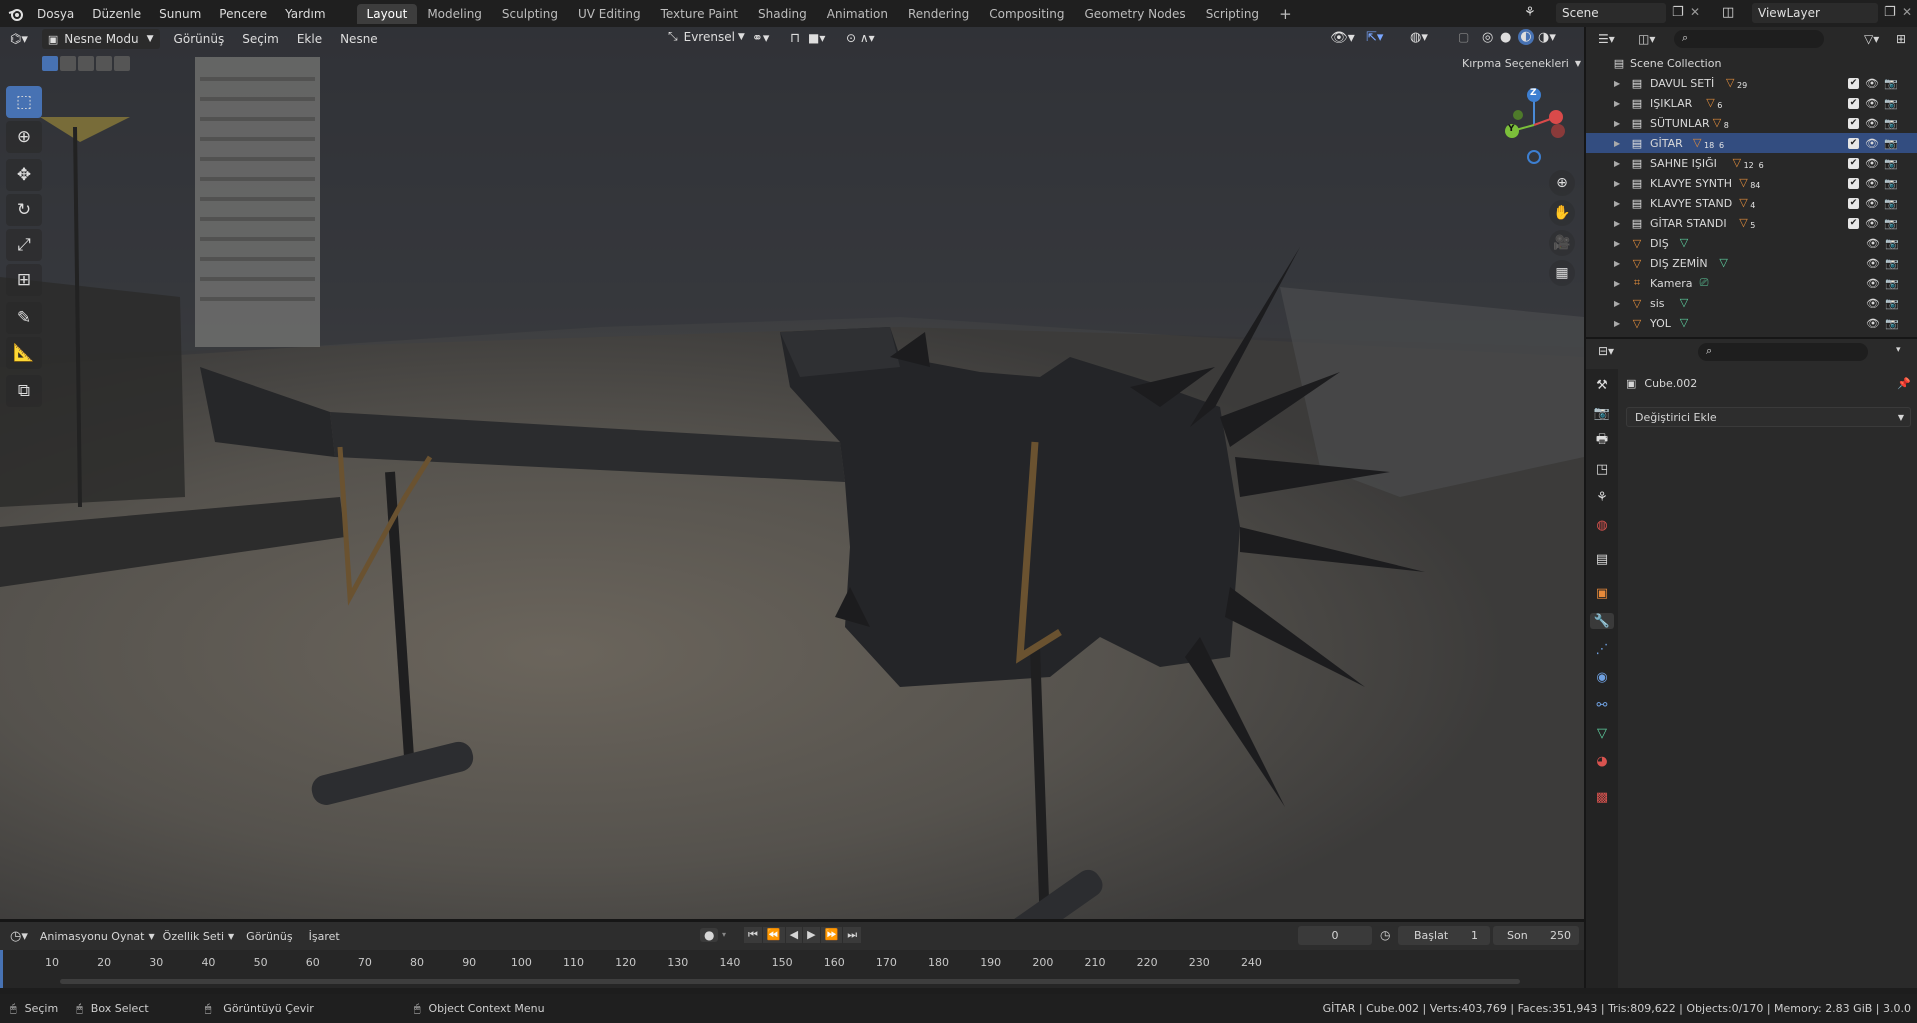 The image size is (1917, 1023). I want to click on editor-type-icon: ⊟▾, so click(1606, 351).